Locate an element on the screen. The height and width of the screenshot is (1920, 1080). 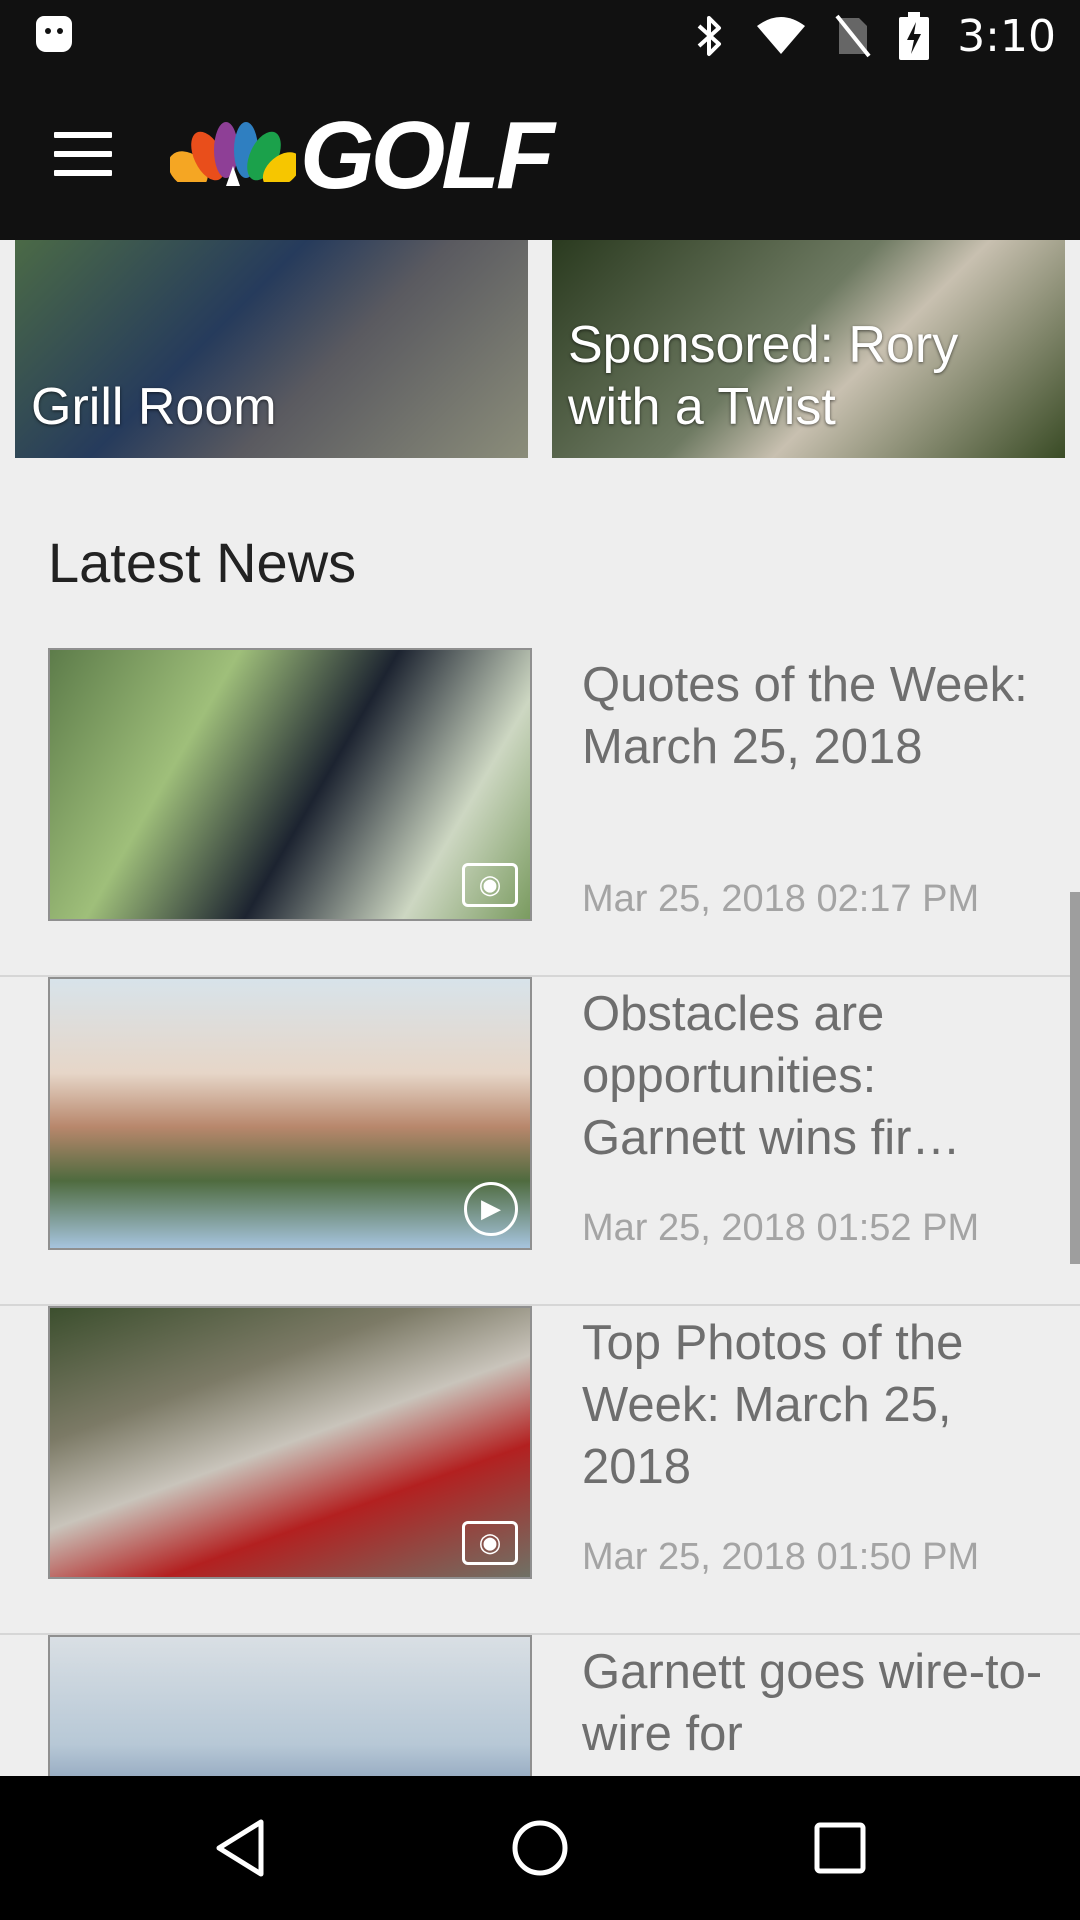
news-headline: Top Photos of the Week: March 25, 2018 is located at coordinates (773, 1405).